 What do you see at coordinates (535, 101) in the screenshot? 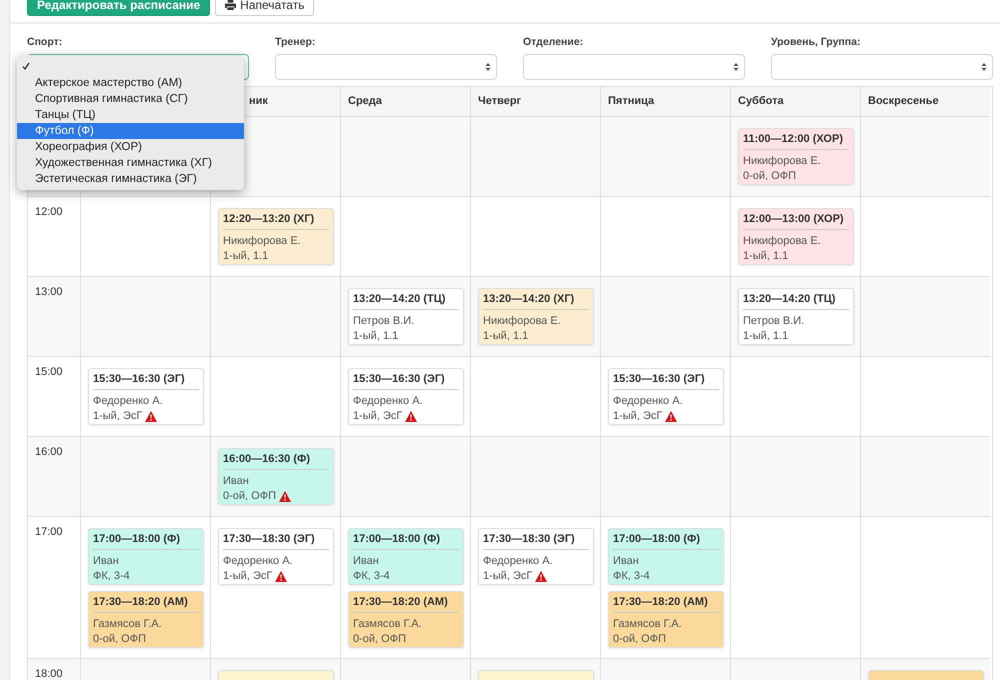
I see `header-cell: Четверг` at bounding box center [535, 101].